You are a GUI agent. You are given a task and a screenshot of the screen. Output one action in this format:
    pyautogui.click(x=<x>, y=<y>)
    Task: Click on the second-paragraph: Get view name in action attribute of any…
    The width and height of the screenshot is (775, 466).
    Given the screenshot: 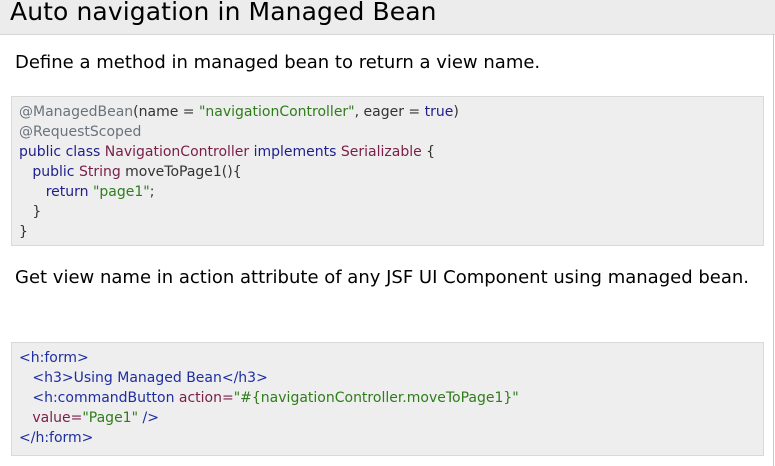 What is the action you would take?
    pyautogui.click(x=382, y=277)
    